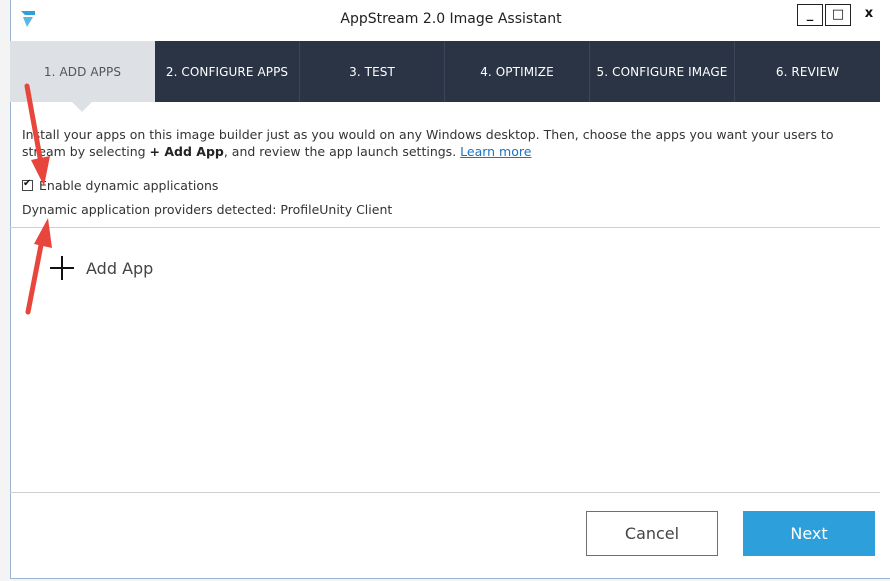  I want to click on title-bar: AppStream 2.0 Image Assistant _ □ x, so click(450, 20).